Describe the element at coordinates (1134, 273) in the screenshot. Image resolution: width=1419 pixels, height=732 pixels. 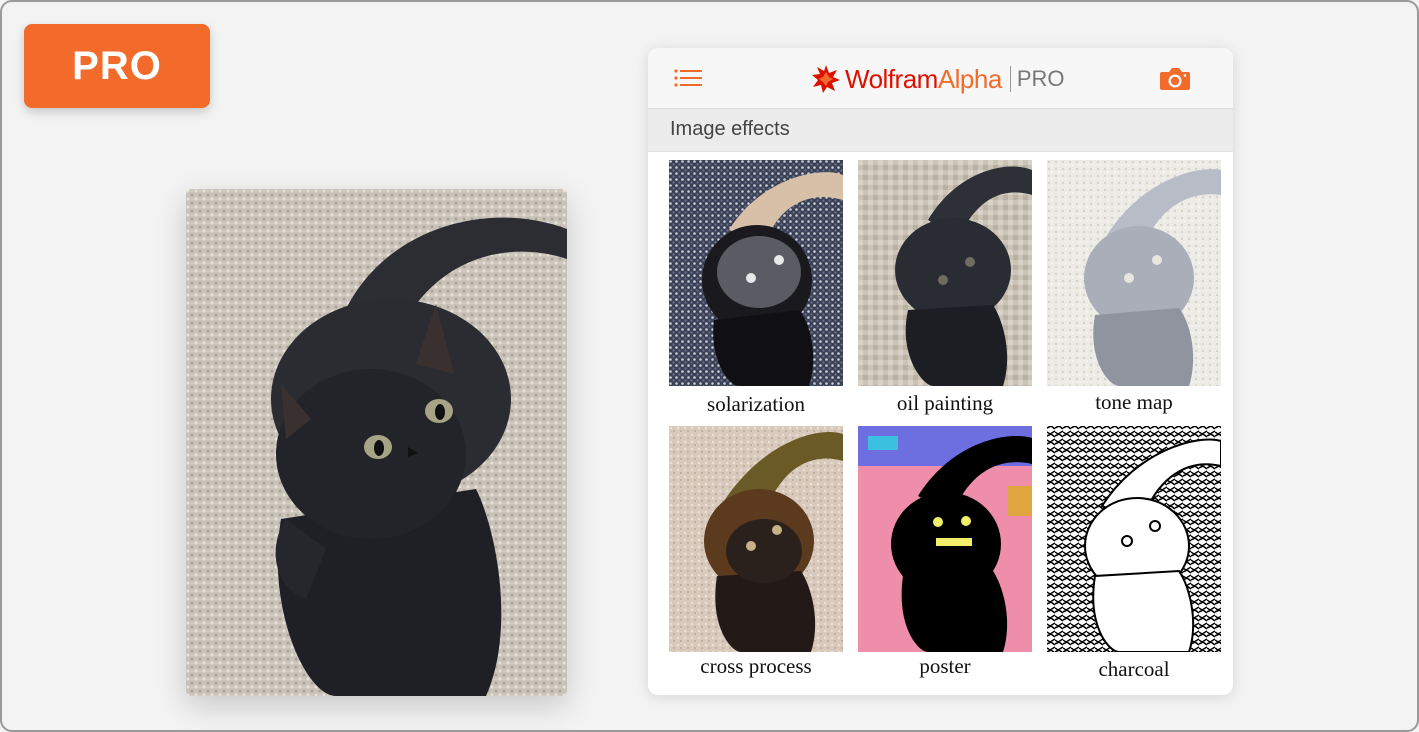
I see `effect-thumbnail-tone-map` at that location.